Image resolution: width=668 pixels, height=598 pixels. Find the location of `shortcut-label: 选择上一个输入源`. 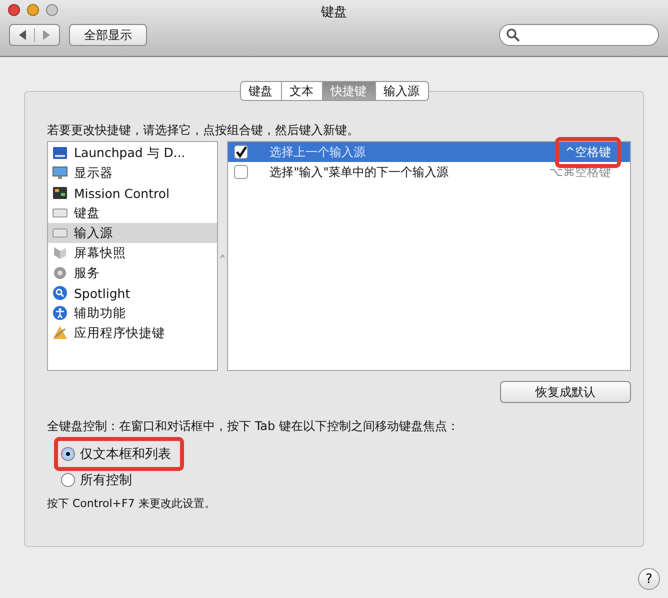

shortcut-label: 选择上一个输入源 is located at coordinates (318, 152).